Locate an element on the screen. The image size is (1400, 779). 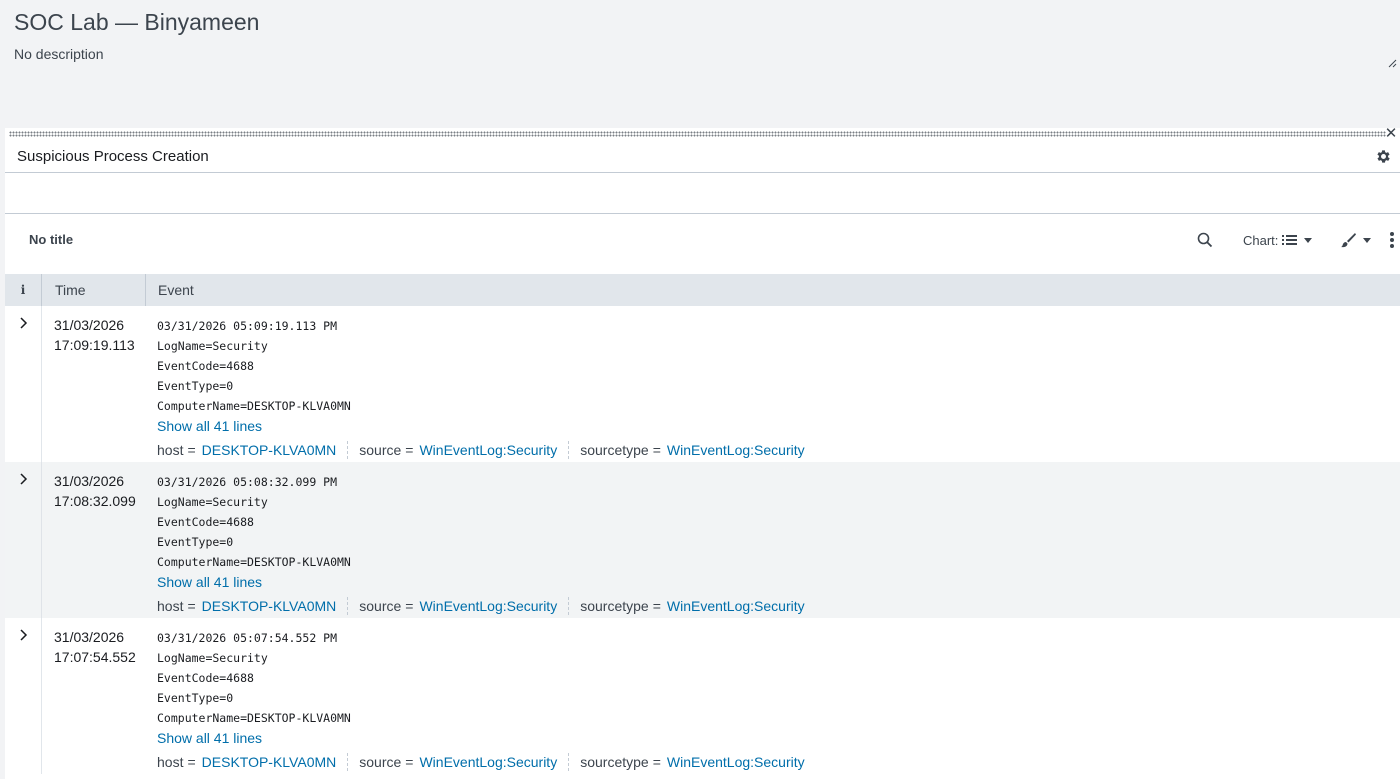
event-line: 03/31/2026 05:08:32.099 PM is located at coordinates (247, 482).